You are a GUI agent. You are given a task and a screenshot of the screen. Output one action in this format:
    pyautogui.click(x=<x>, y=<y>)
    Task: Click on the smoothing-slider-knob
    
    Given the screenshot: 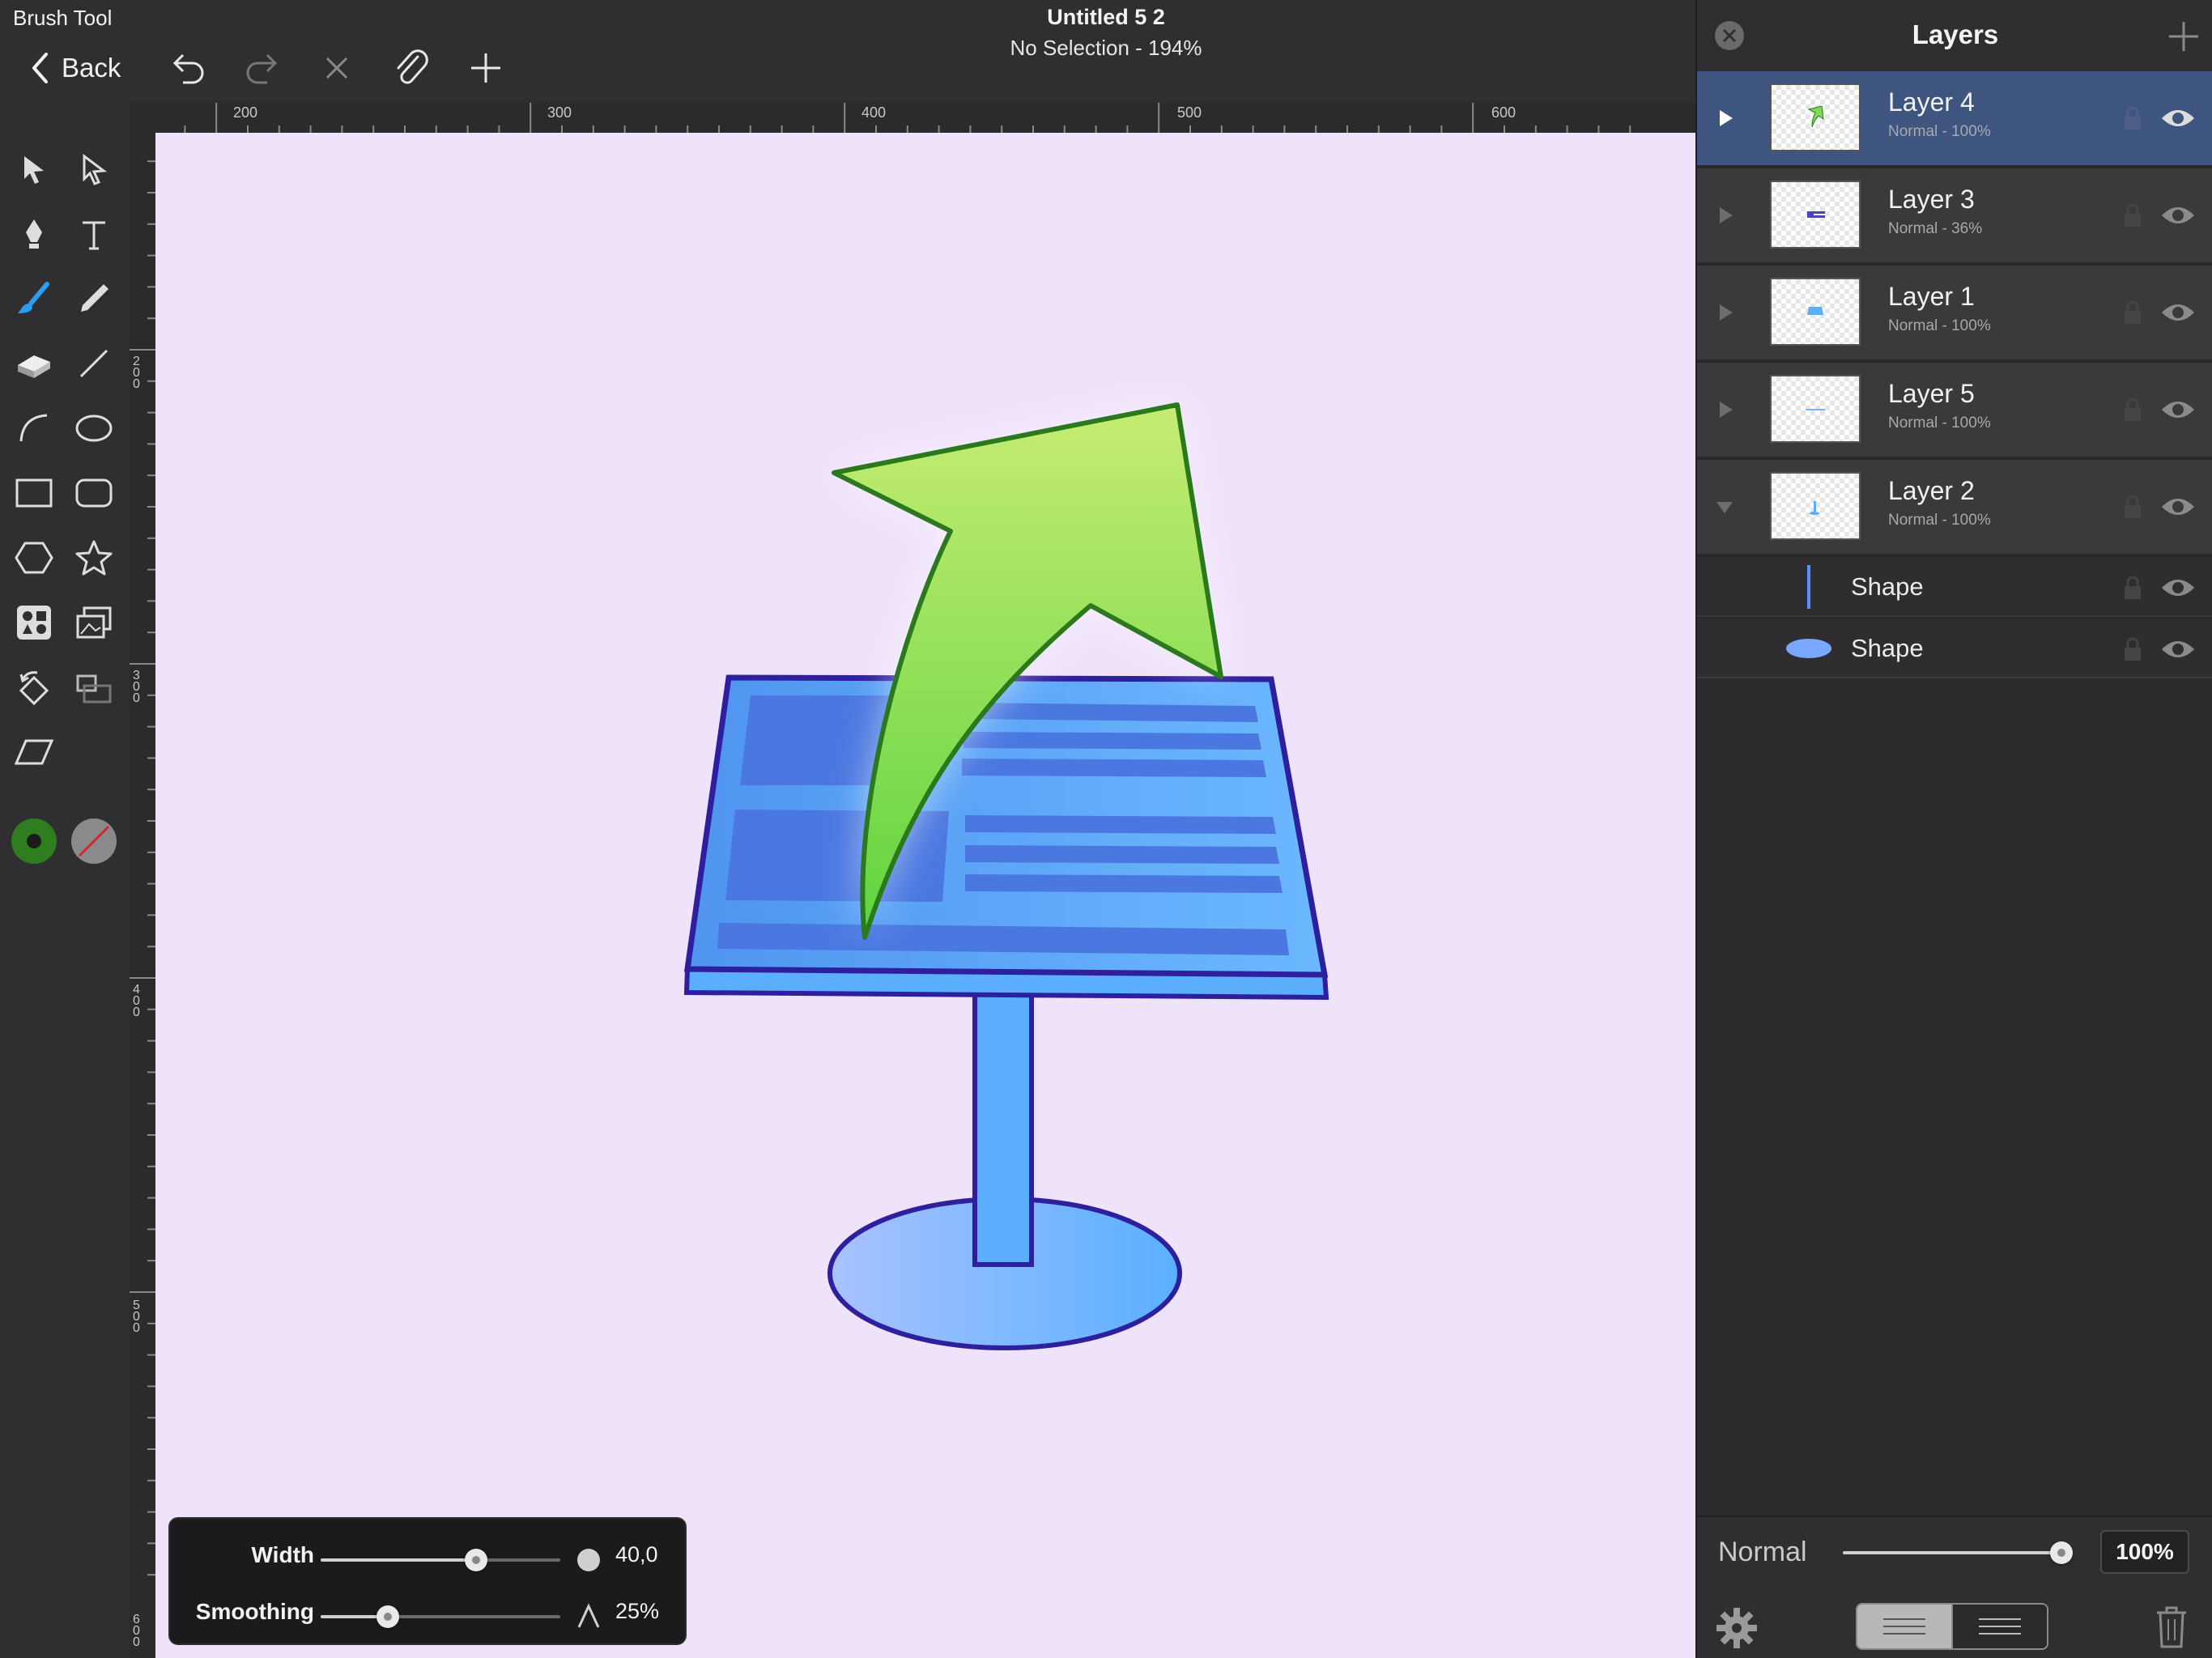 What is the action you would take?
    pyautogui.click(x=387, y=1616)
    